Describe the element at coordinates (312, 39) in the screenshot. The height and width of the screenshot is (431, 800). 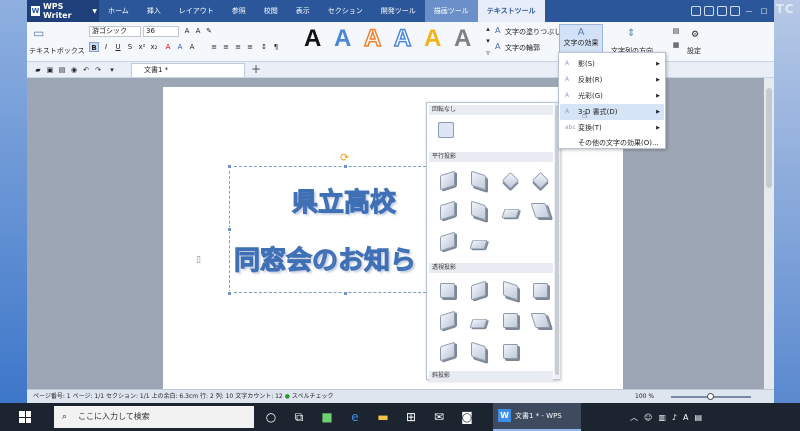
I see `wordart-style-1: A` at that location.